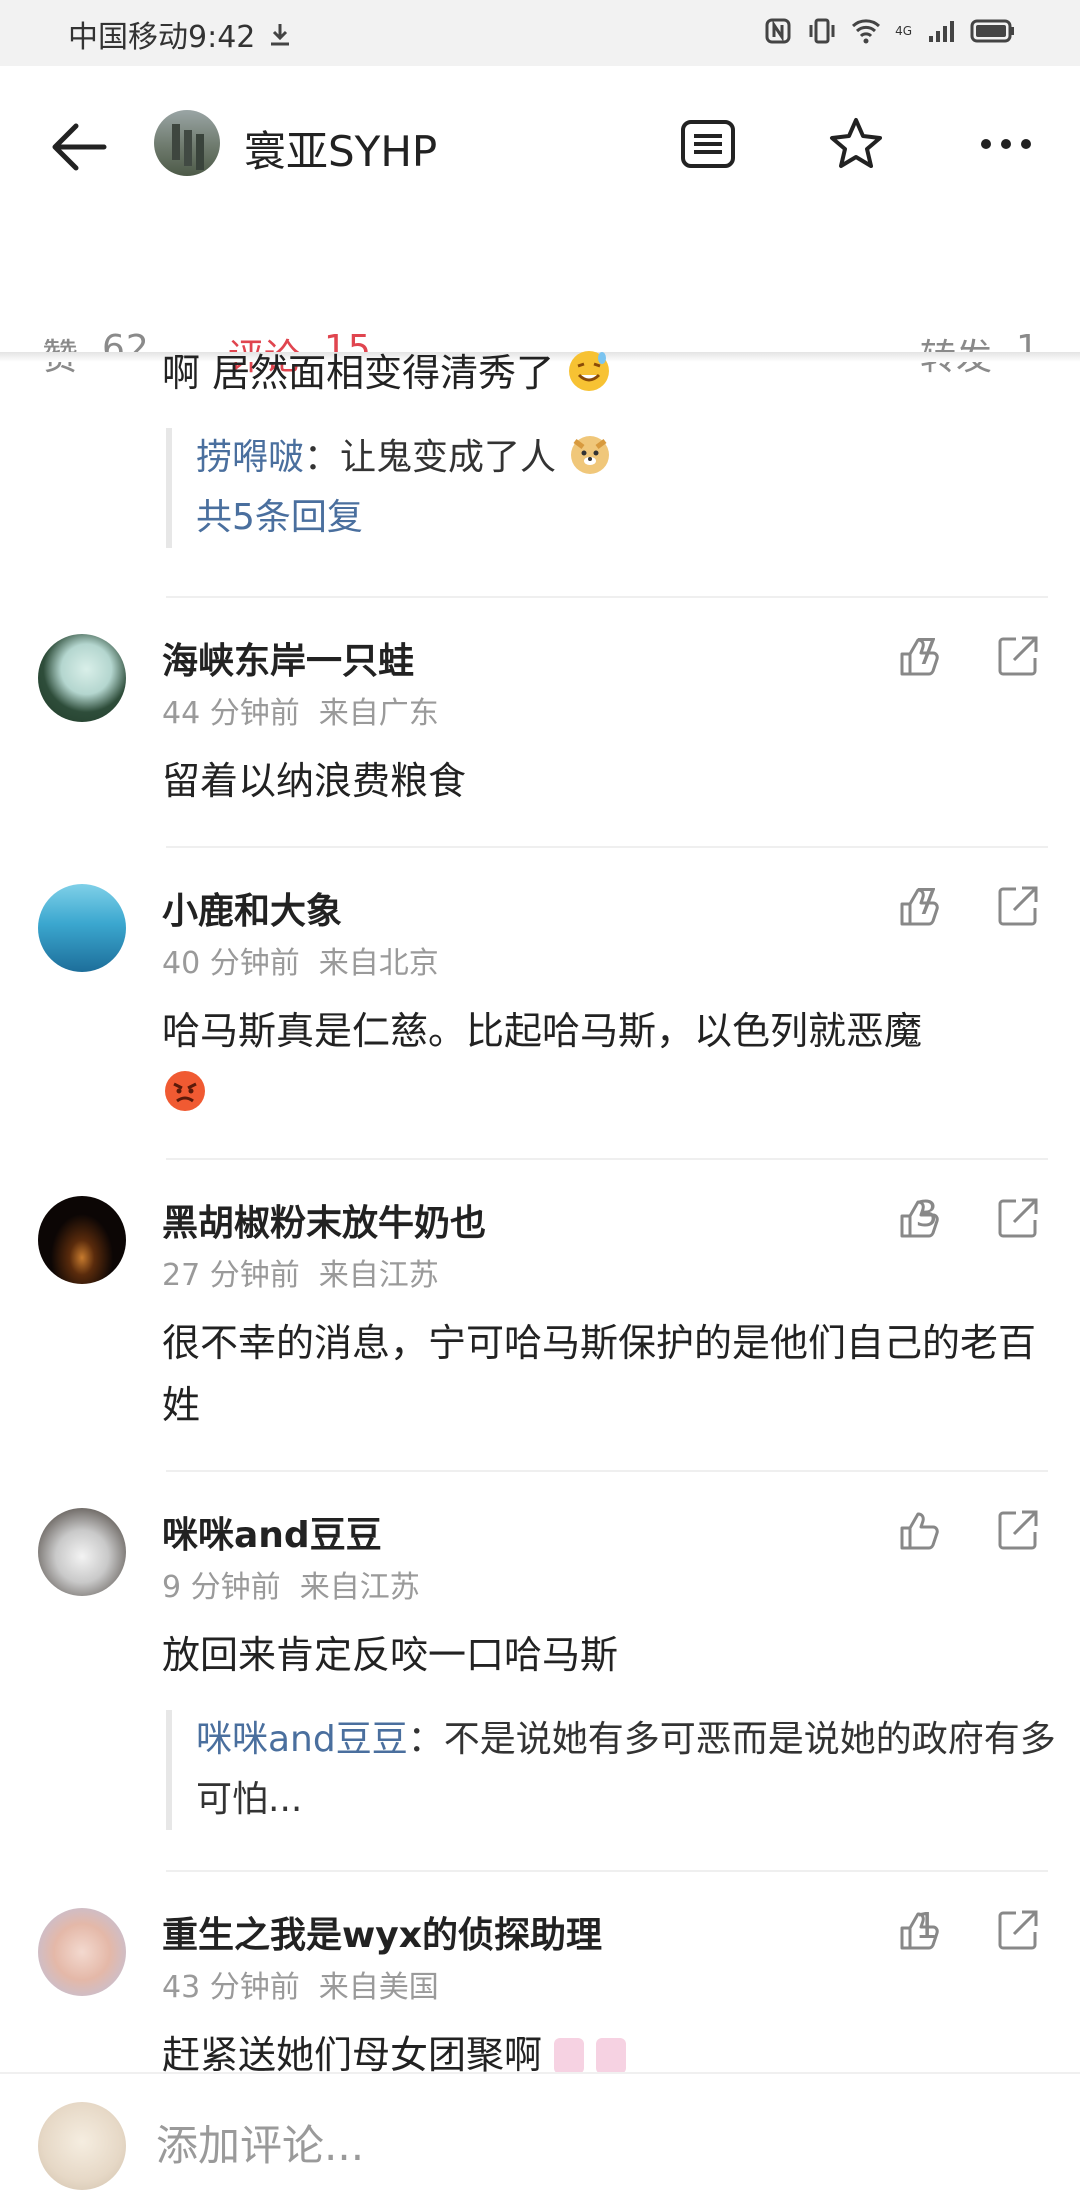  I want to click on reader-mode-button, so click(708, 144).